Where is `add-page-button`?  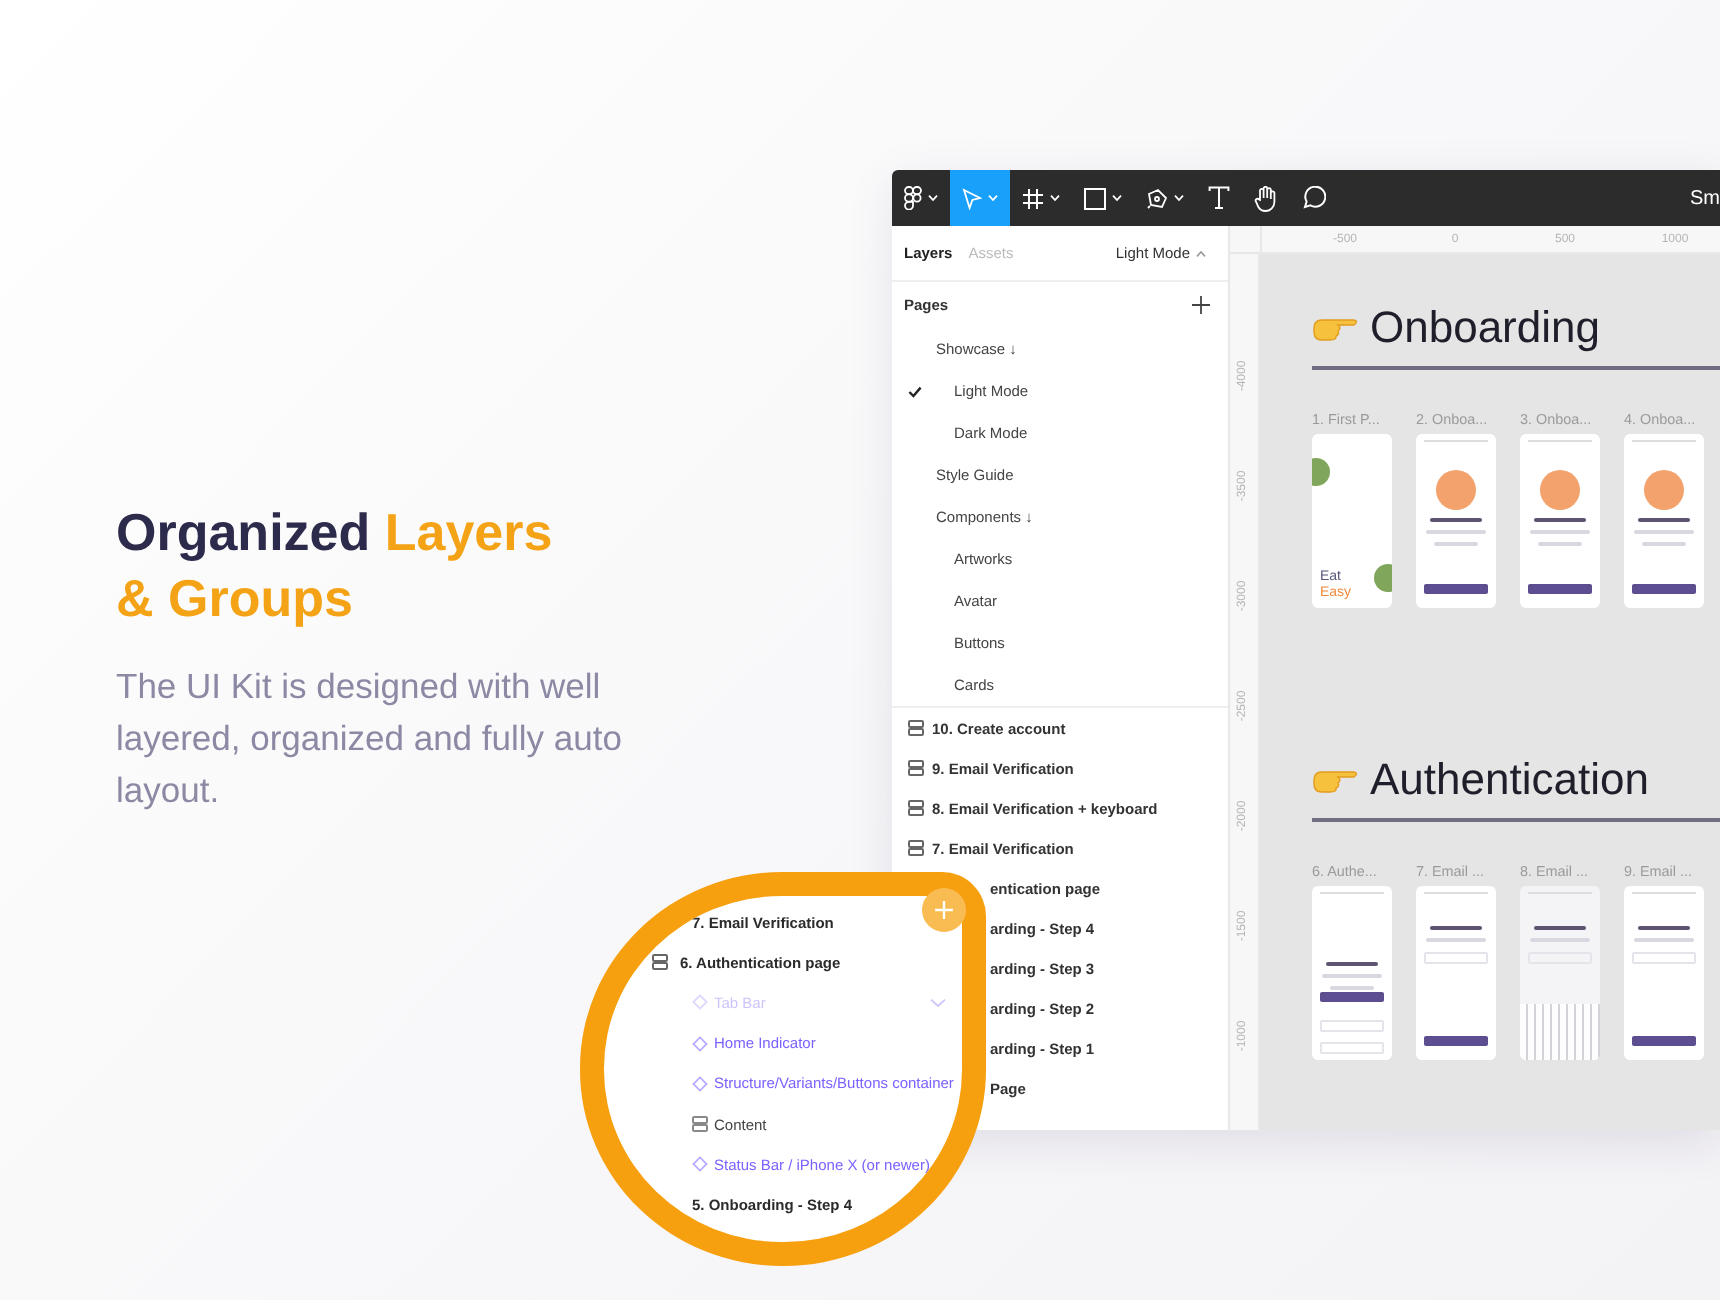 add-page-button is located at coordinates (1201, 305).